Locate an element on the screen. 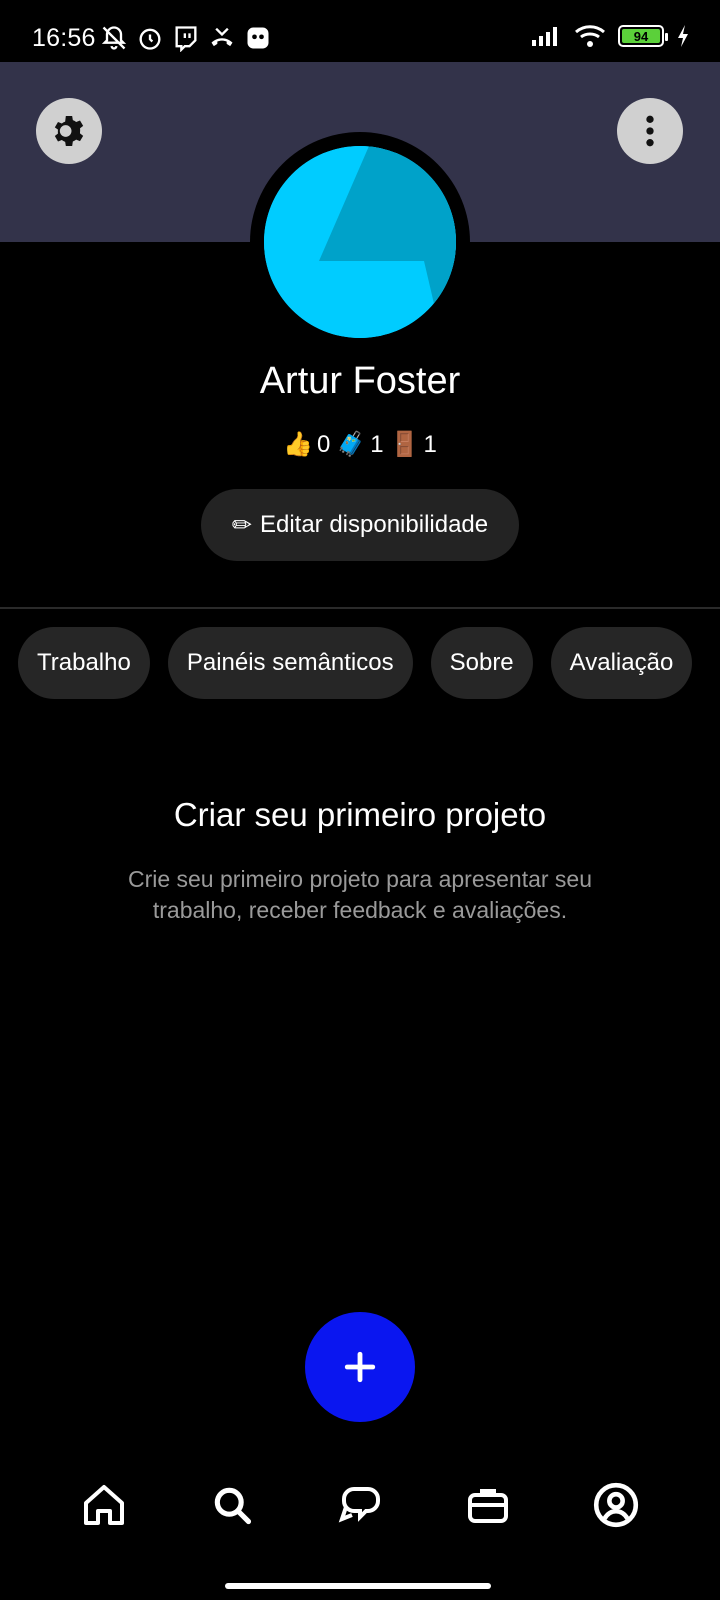 The width and height of the screenshot is (720, 1600). profile-stats: 👍 0 🧳 1 🚪 1 is located at coordinates (360, 444).